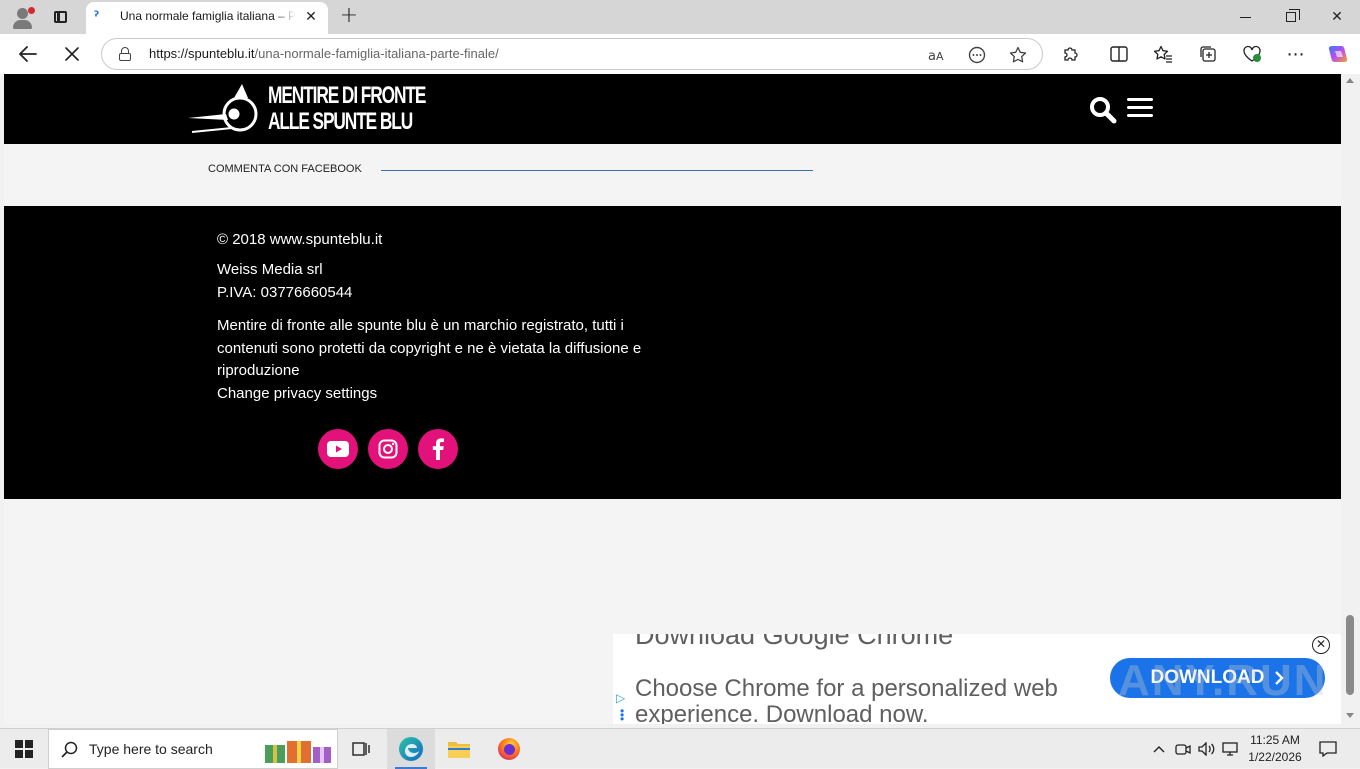 The width and height of the screenshot is (1360, 769). I want to click on facebook-link, so click(438, 449).